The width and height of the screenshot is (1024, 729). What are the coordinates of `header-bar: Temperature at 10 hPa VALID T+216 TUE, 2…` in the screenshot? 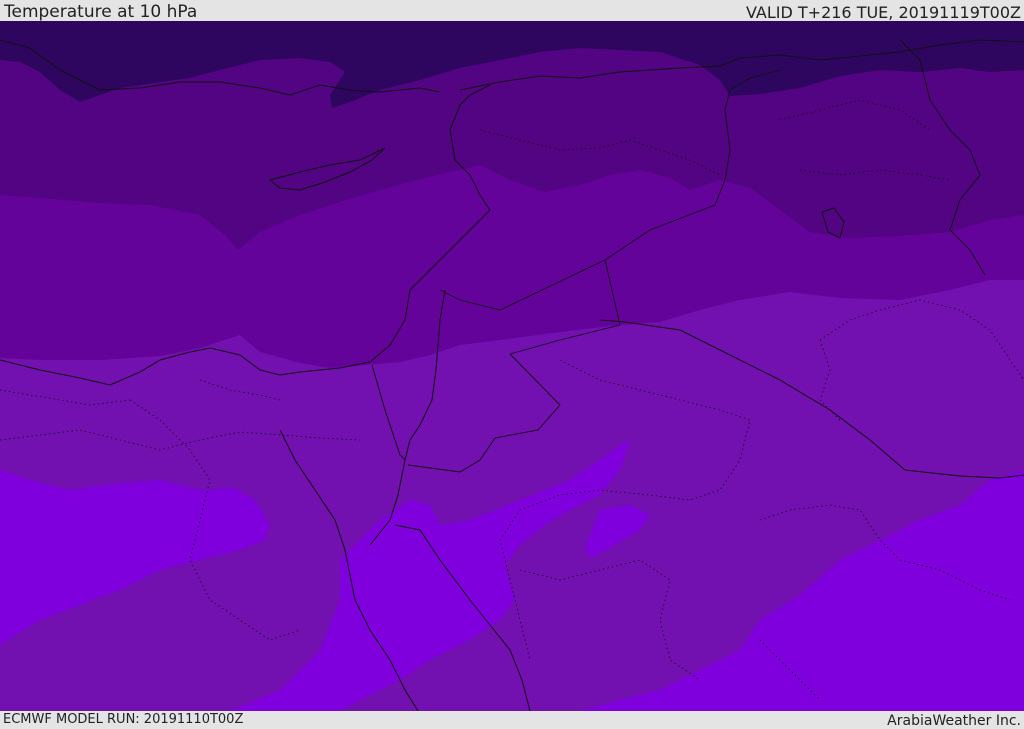 It's located at (512, 11).